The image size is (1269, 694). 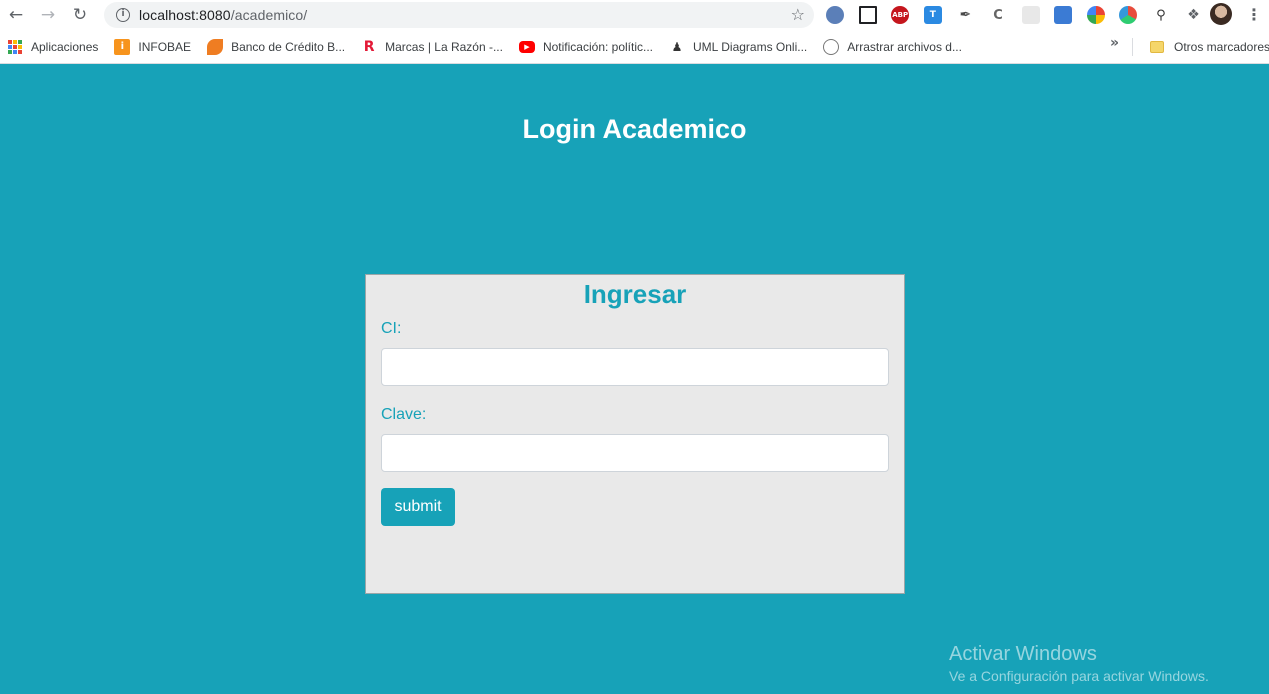 What do you see at coordinates (965, 15) in the screenshot?
I see `eyedropper-icon: ✒` at bounding box center [965, 15].